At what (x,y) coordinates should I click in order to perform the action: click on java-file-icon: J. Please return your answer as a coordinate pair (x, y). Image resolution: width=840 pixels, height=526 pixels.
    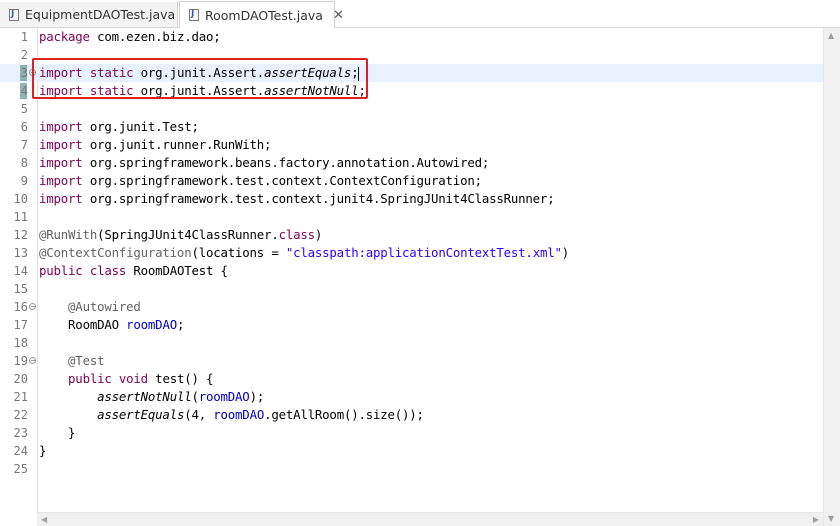
    Looking at the image, I should click on (194, 15).